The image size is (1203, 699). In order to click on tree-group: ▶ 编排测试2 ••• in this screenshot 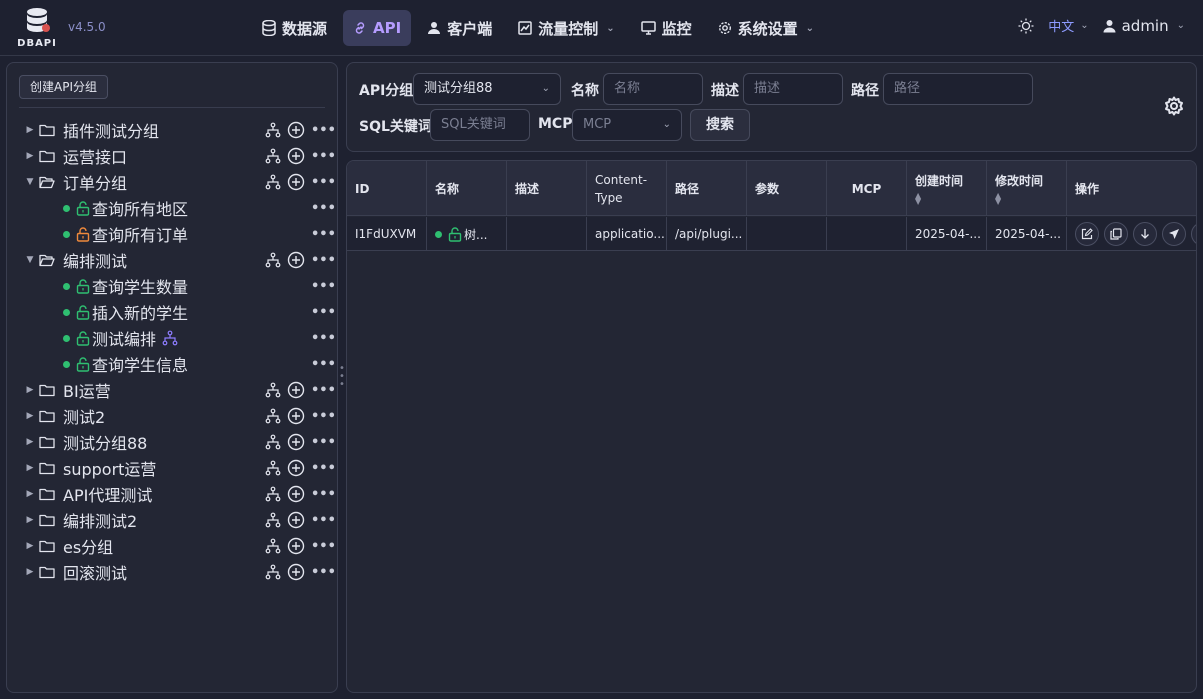, I will do `click(178, 520)`.